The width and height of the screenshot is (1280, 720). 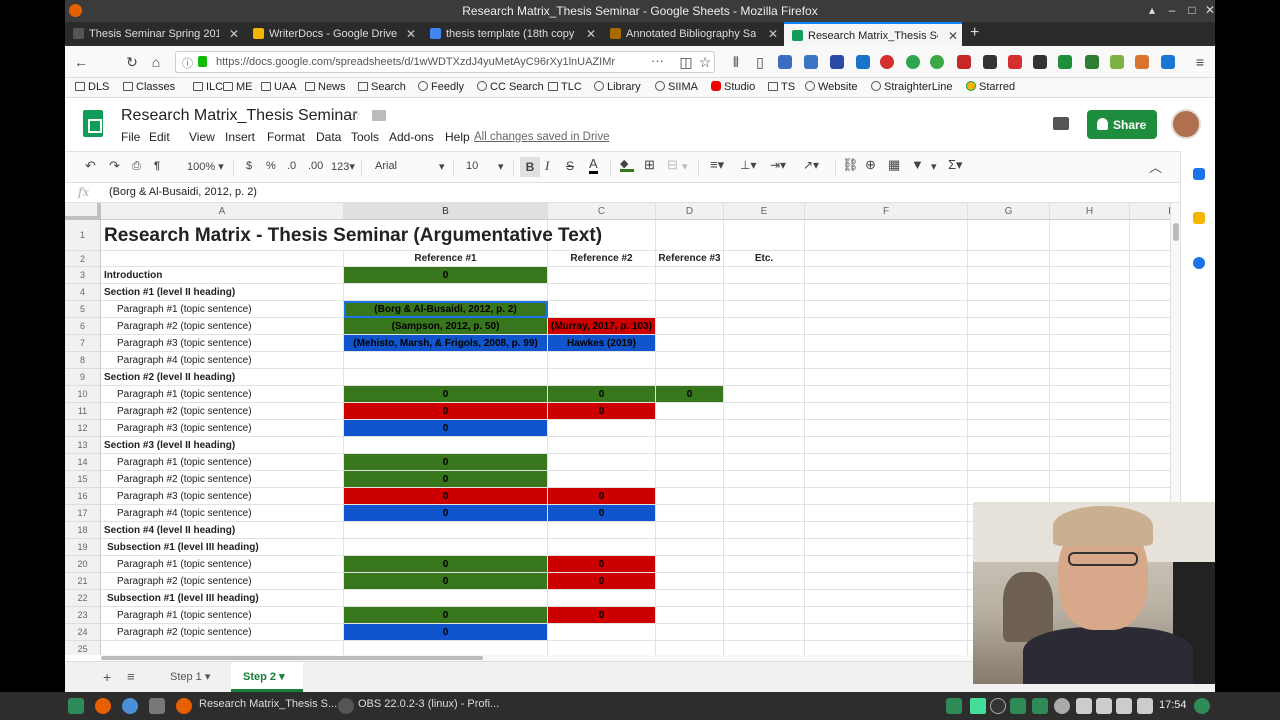 I want to click on row-header: 11, so click(x=83, y=411).